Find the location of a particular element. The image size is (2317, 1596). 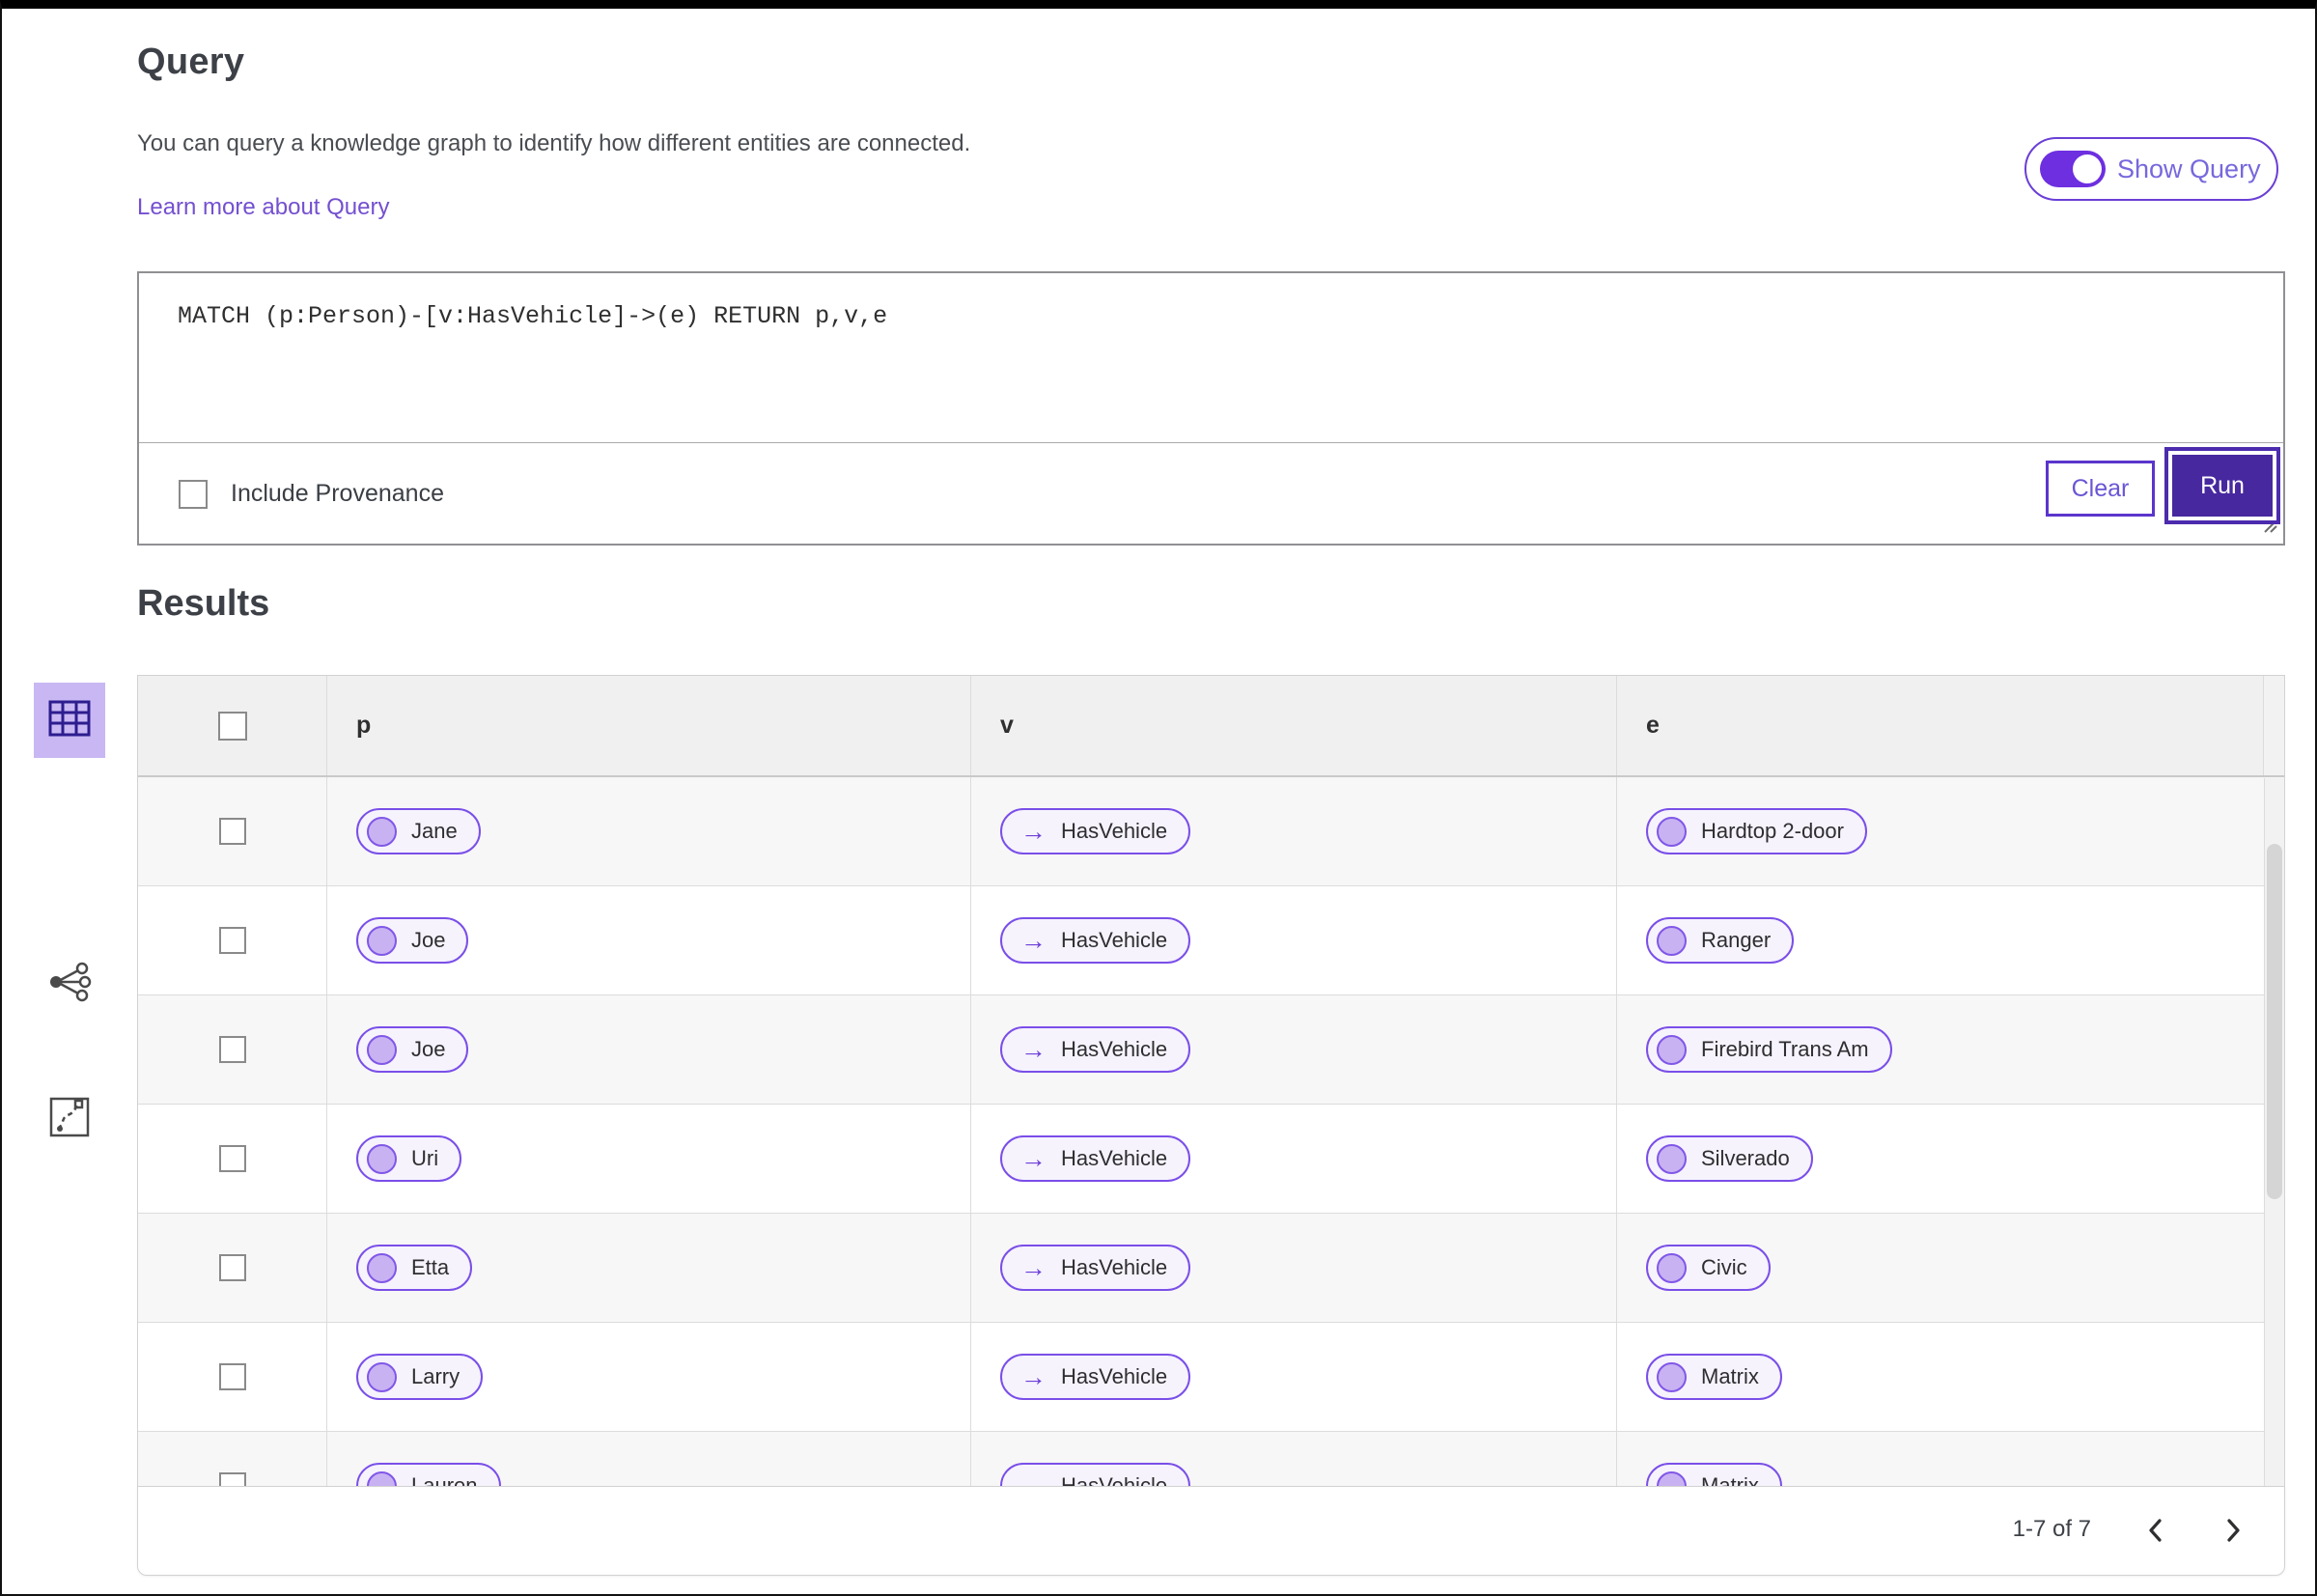

route-view-button is located at coordinates (69, 1119).